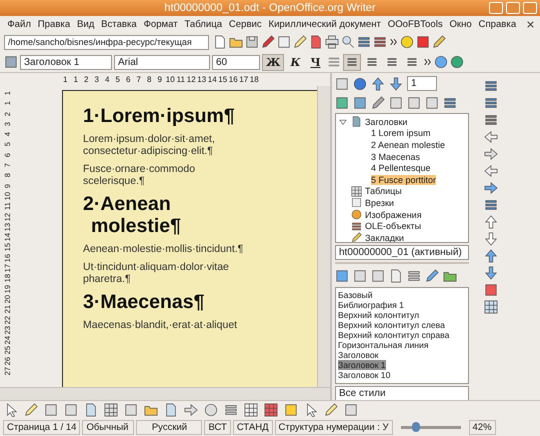  Describe the element at coordinates (364, 375) in the screenshot. I see `style-item: Заголовок 10` at that location.